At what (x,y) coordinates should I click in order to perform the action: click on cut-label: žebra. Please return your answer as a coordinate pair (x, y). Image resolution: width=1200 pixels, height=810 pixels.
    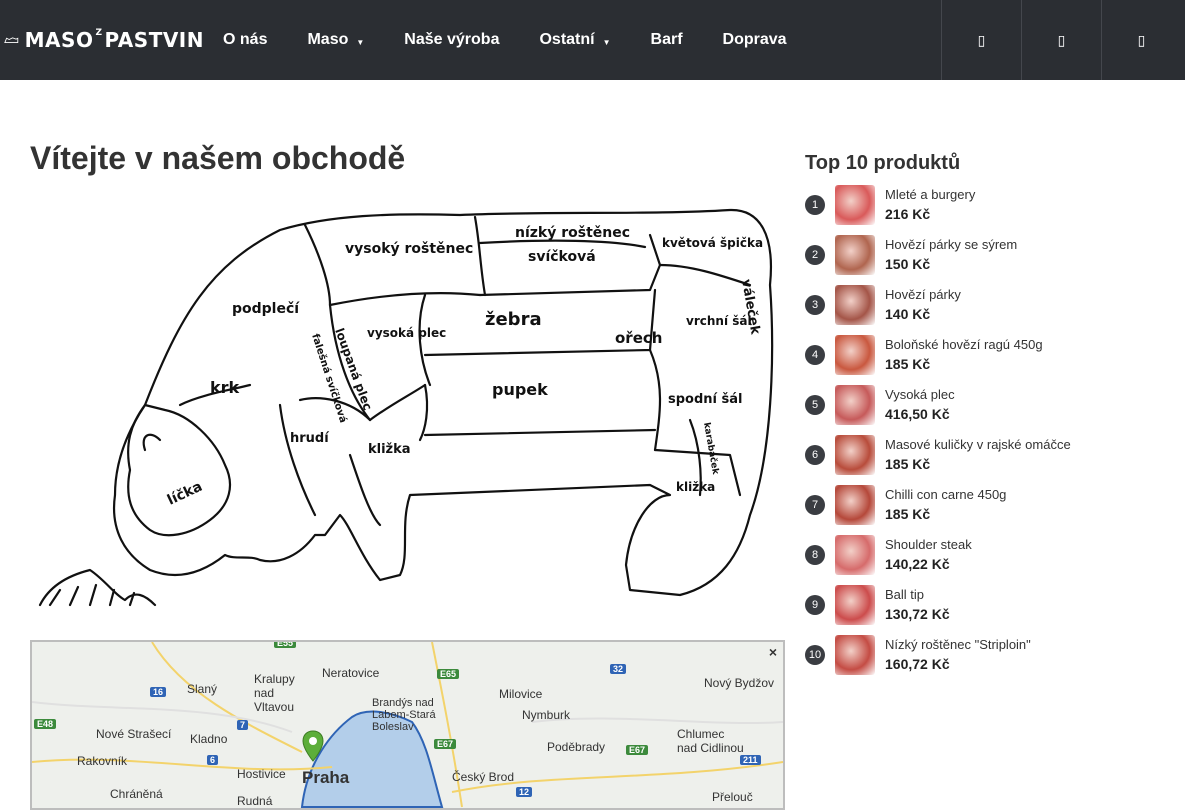
    Looking at the image, I should click on (513, 319).